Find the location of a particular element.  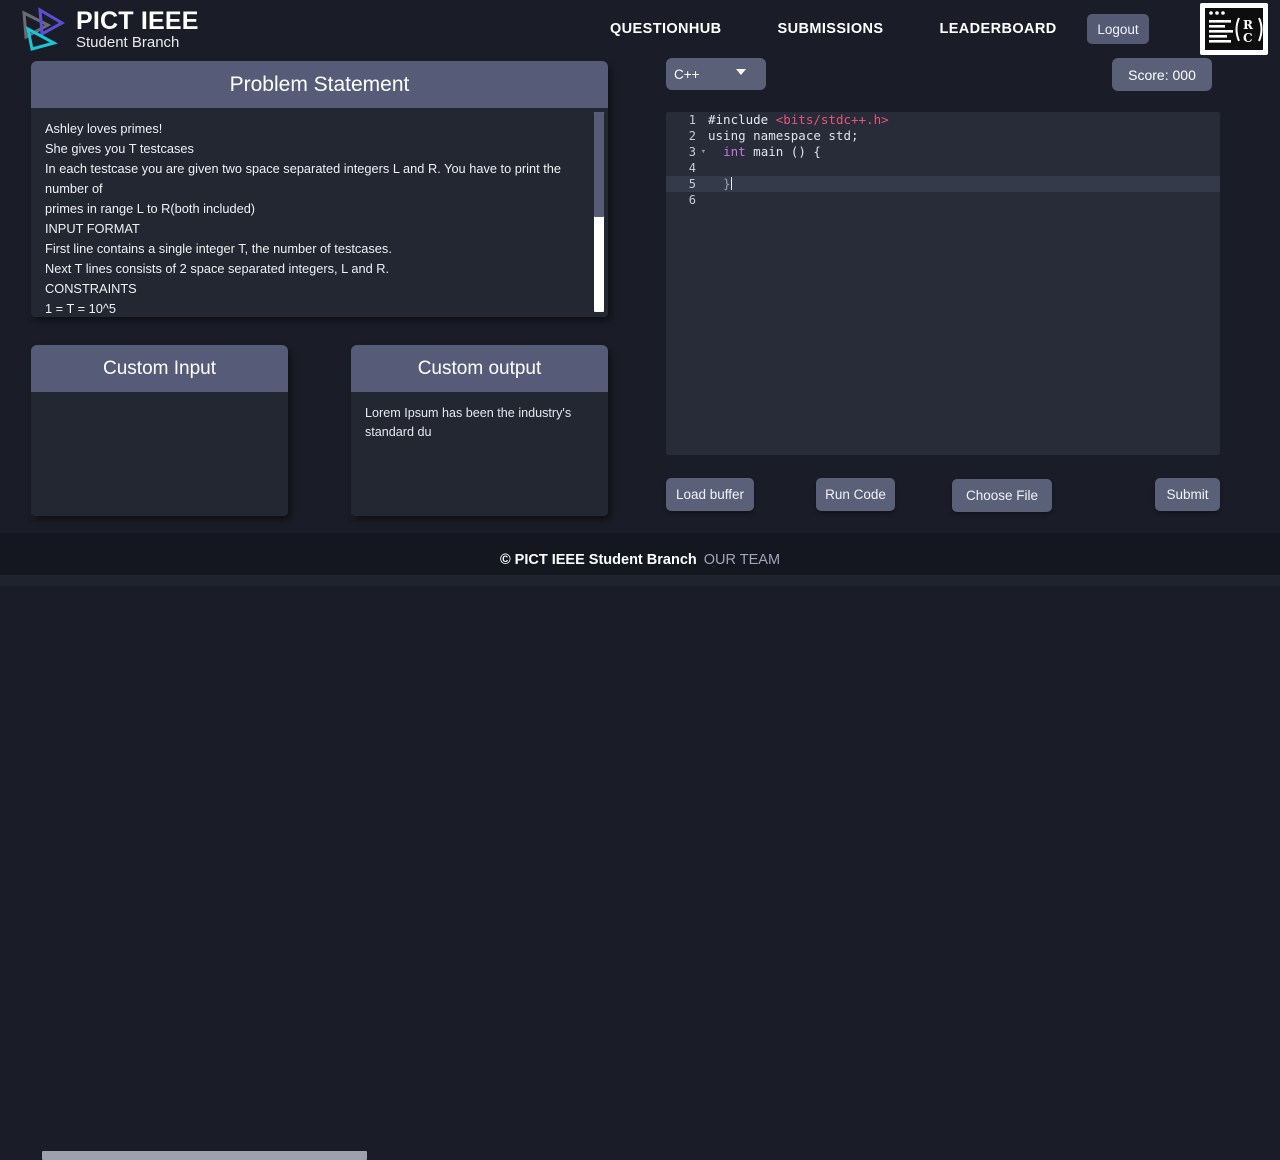

brand: PICT IEEE Student Branch is located at coordinates (109, 29).